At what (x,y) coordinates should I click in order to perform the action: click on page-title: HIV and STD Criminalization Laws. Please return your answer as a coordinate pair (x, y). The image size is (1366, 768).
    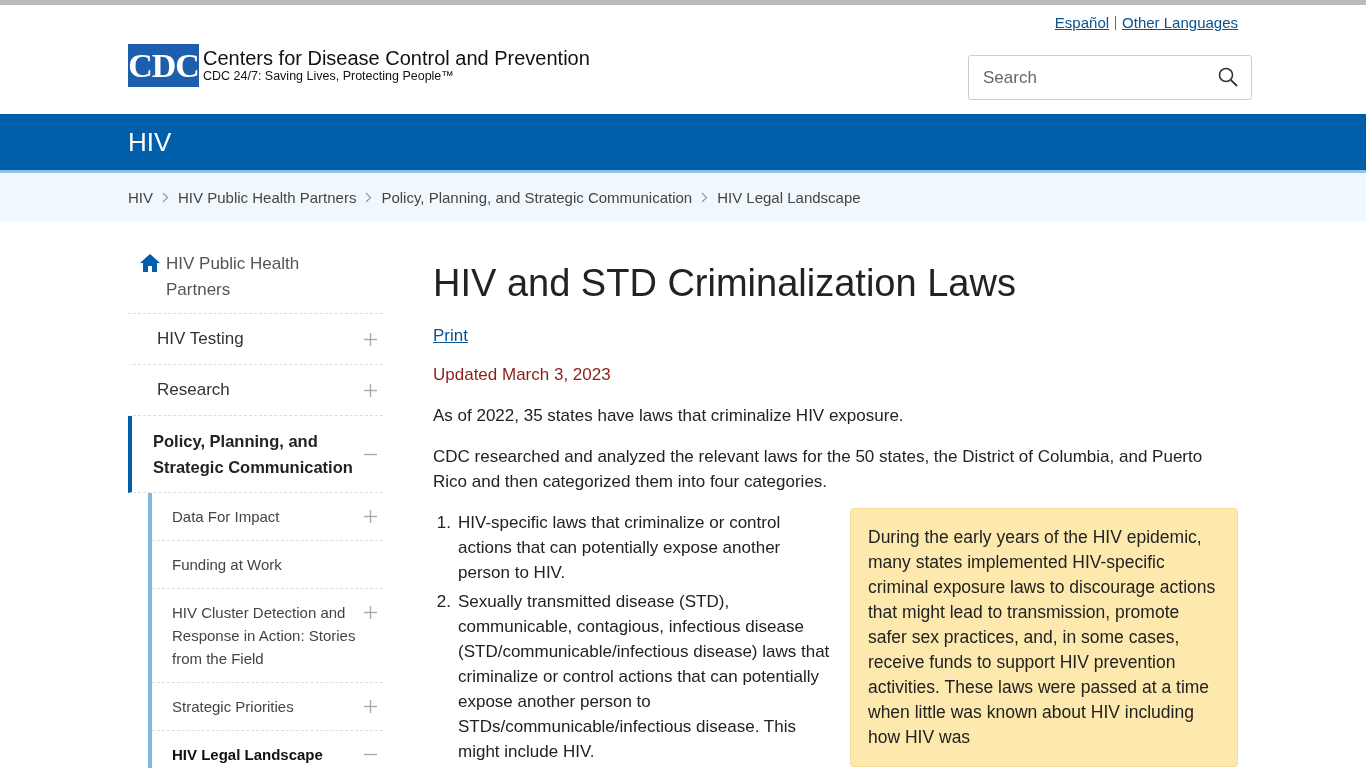
    Looking at the image, I should click on (725, 283).